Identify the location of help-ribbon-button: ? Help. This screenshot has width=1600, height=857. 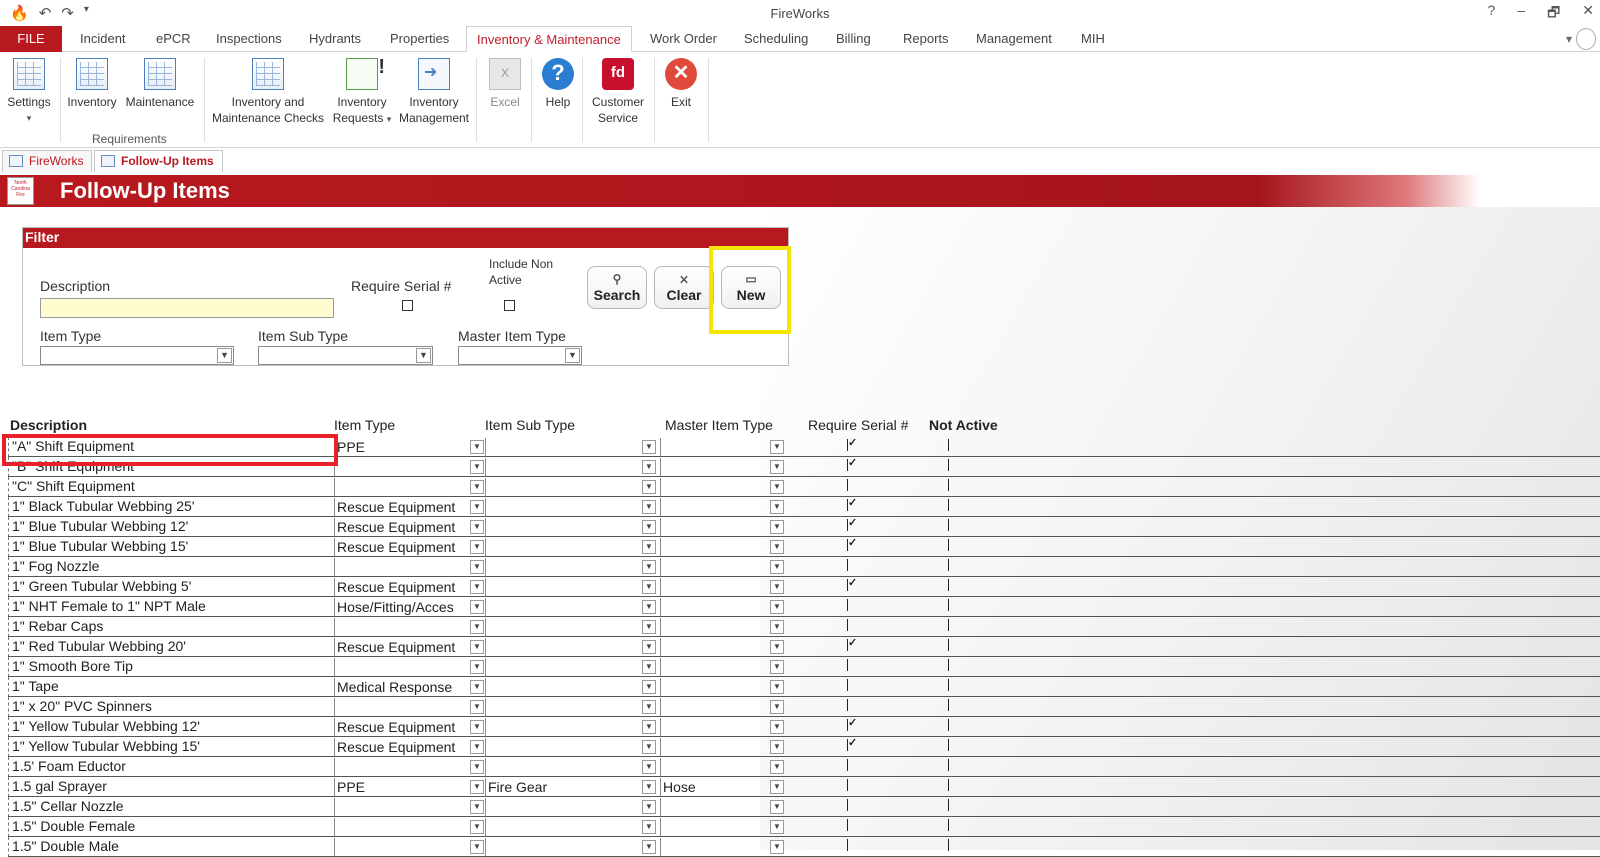
(558, 84).